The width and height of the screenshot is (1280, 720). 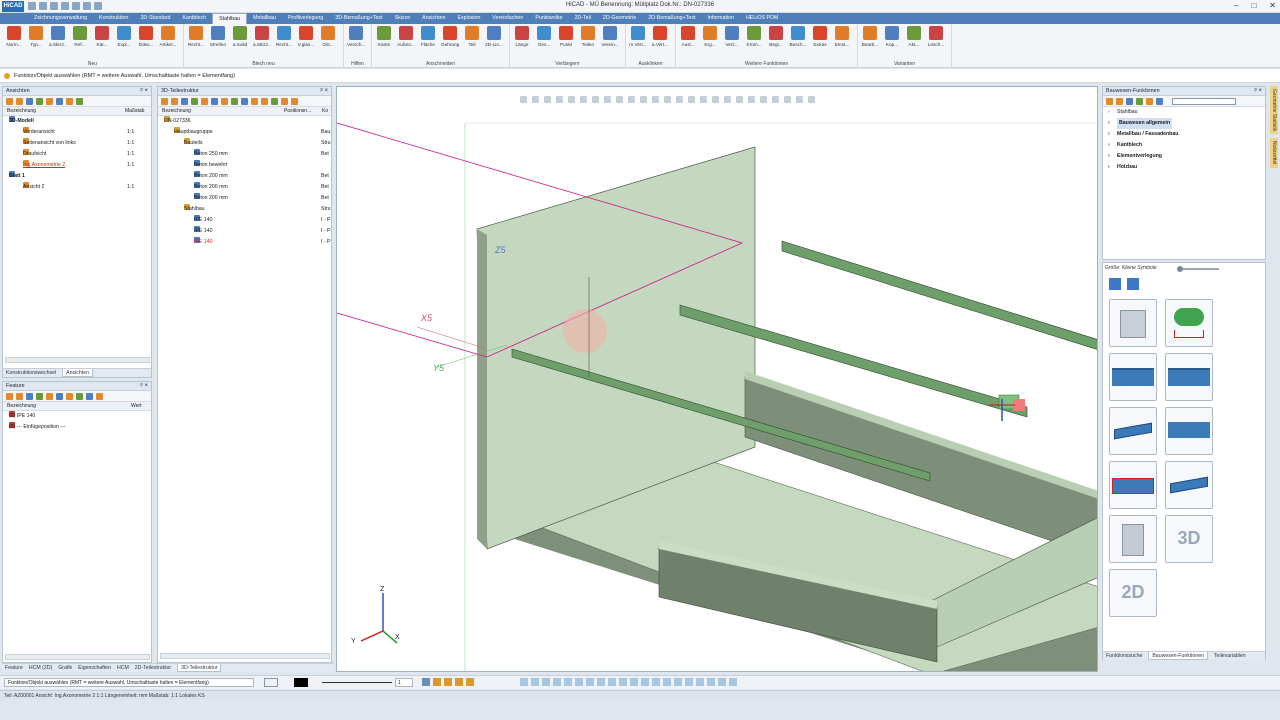 What do you see at coordinates (1230, 656) in the screenshot?
I see `bottom-tab: Teilevariablen` at bounding box center [1230, 656].